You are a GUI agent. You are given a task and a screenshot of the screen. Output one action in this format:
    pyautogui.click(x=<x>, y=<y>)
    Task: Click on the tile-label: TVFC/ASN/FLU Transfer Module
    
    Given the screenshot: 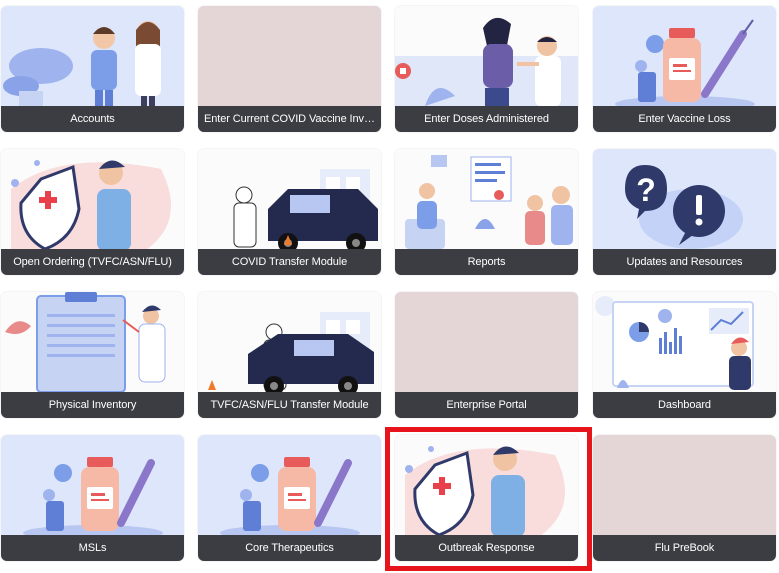 What is the action you would take?
    pyautogui.click(x=289, y=405)
    